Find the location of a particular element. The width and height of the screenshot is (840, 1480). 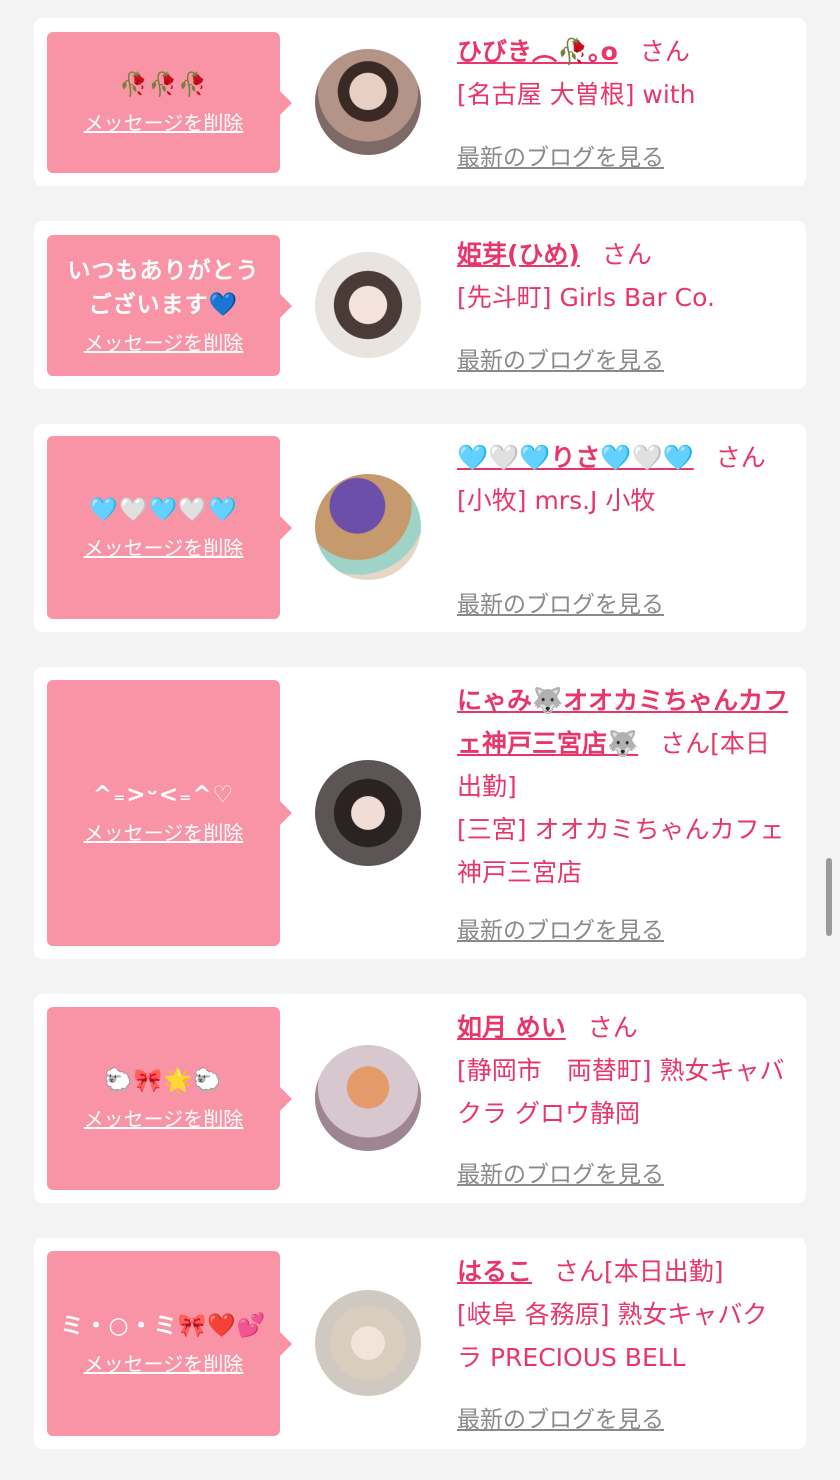

cast-info: 如月 めい さん [静岡市 両替町] 熟女キャバクラ グロウ静岡 is located at coordinates (624, 1070).